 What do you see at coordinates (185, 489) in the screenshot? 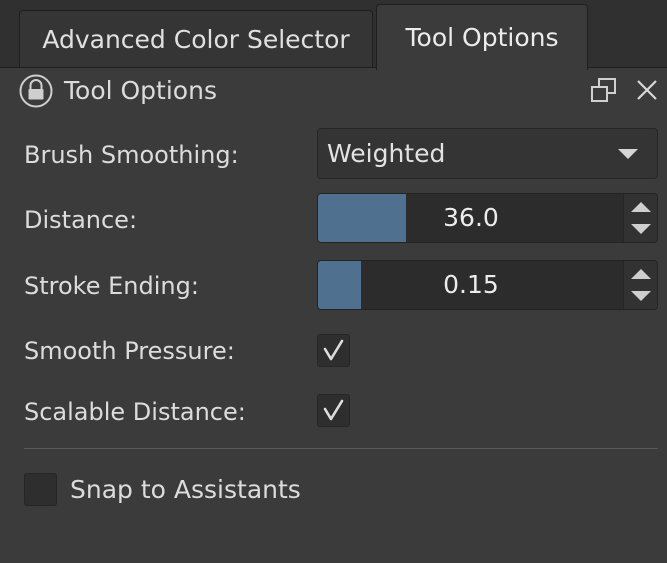
I see `snap-to-assistants-label: Snap to Assistants` at bounding box center [185, 489].